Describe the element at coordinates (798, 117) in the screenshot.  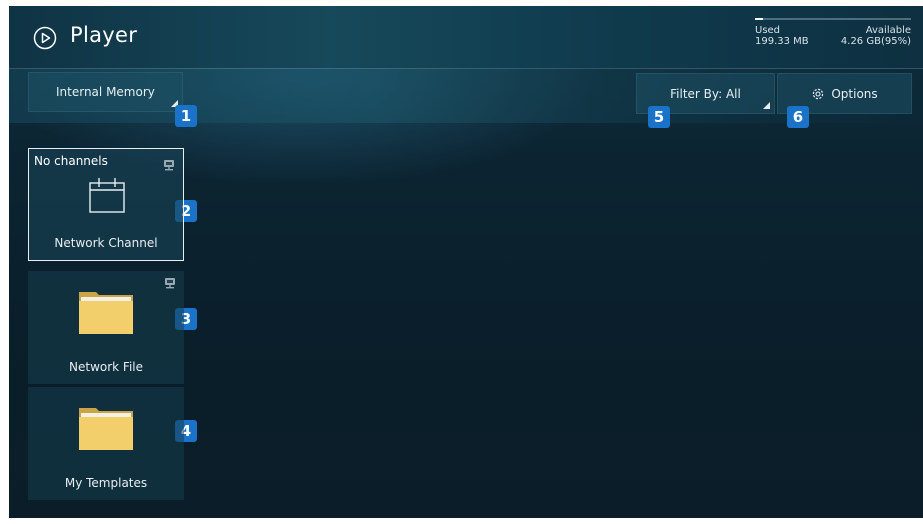
I see `callout-badge-6: 6` at that location.